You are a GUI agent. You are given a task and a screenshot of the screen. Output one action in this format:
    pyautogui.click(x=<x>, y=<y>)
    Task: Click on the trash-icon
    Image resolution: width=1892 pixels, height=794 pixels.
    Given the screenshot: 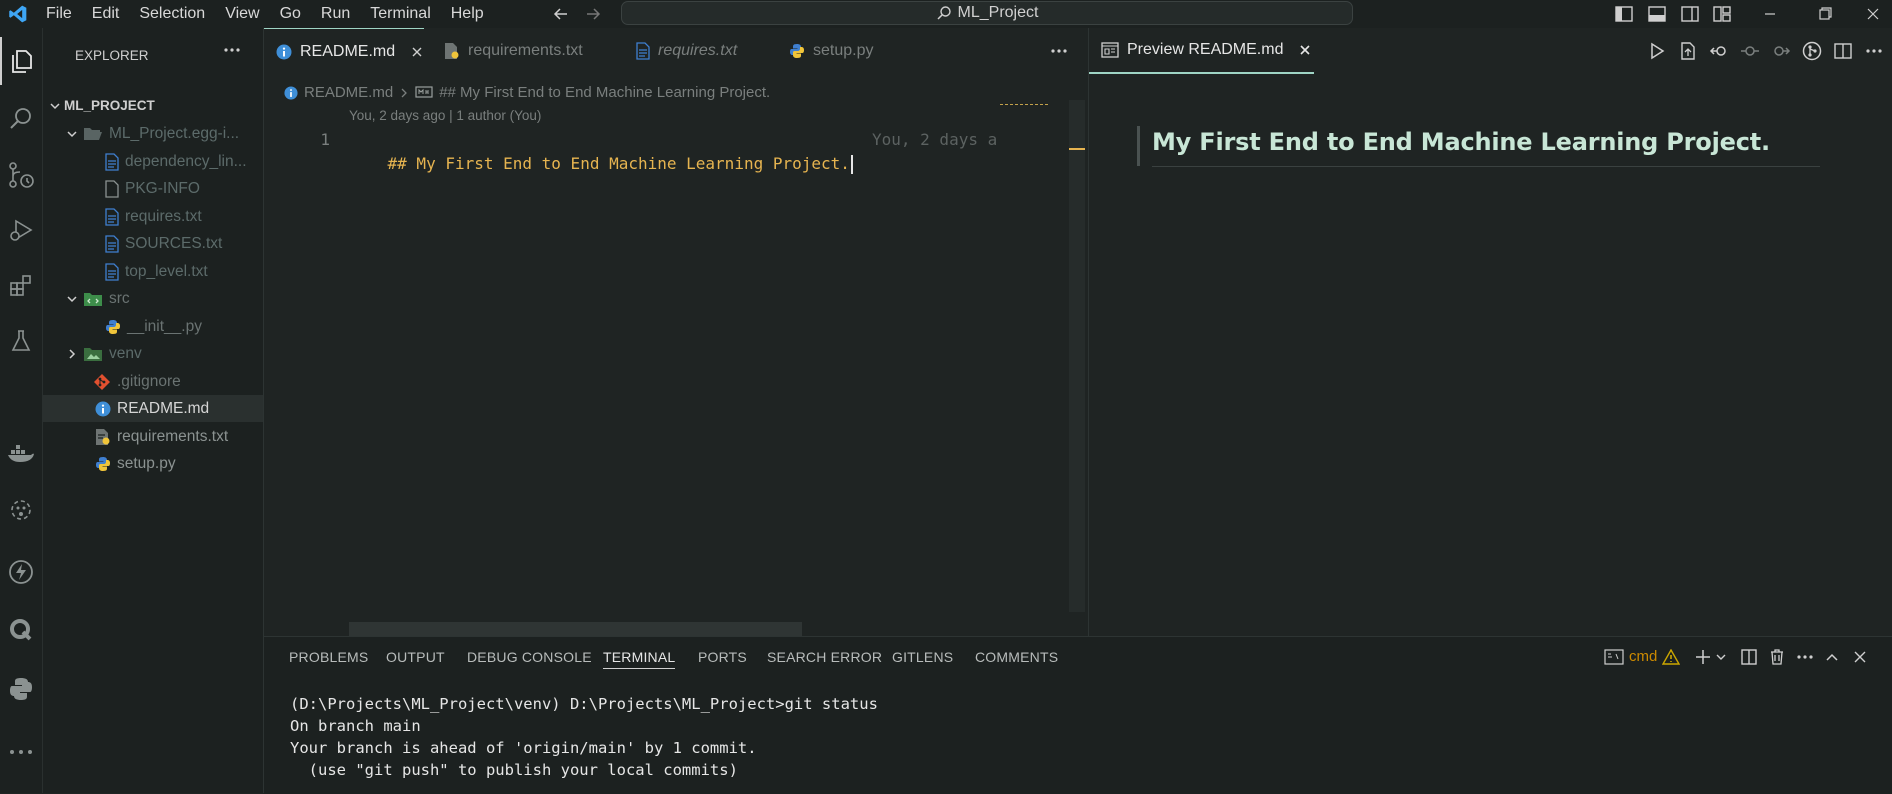 What is the action you would take?
    pyautogui.click(x=1777, y=657)
    